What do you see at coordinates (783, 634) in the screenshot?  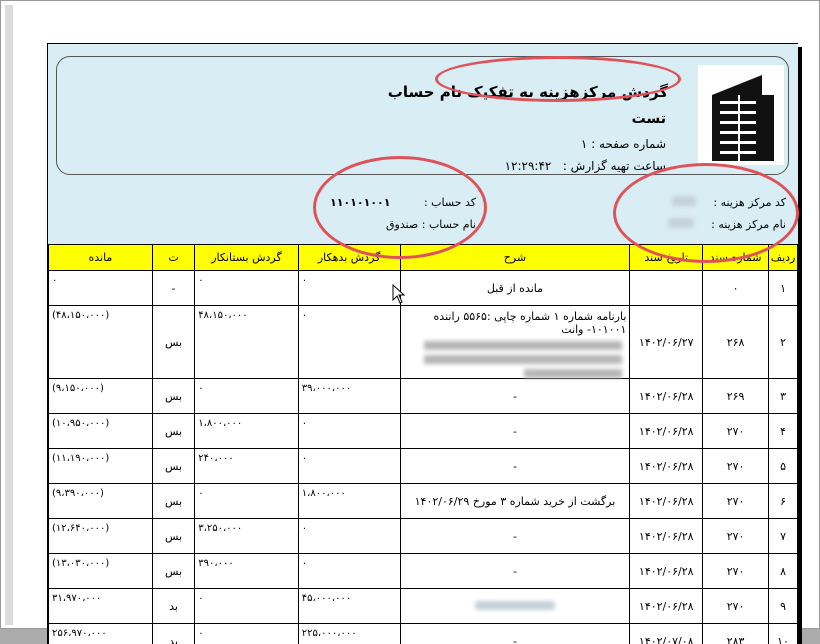 I see `cell-row: ۱۰` at bounding box center [783, 634].